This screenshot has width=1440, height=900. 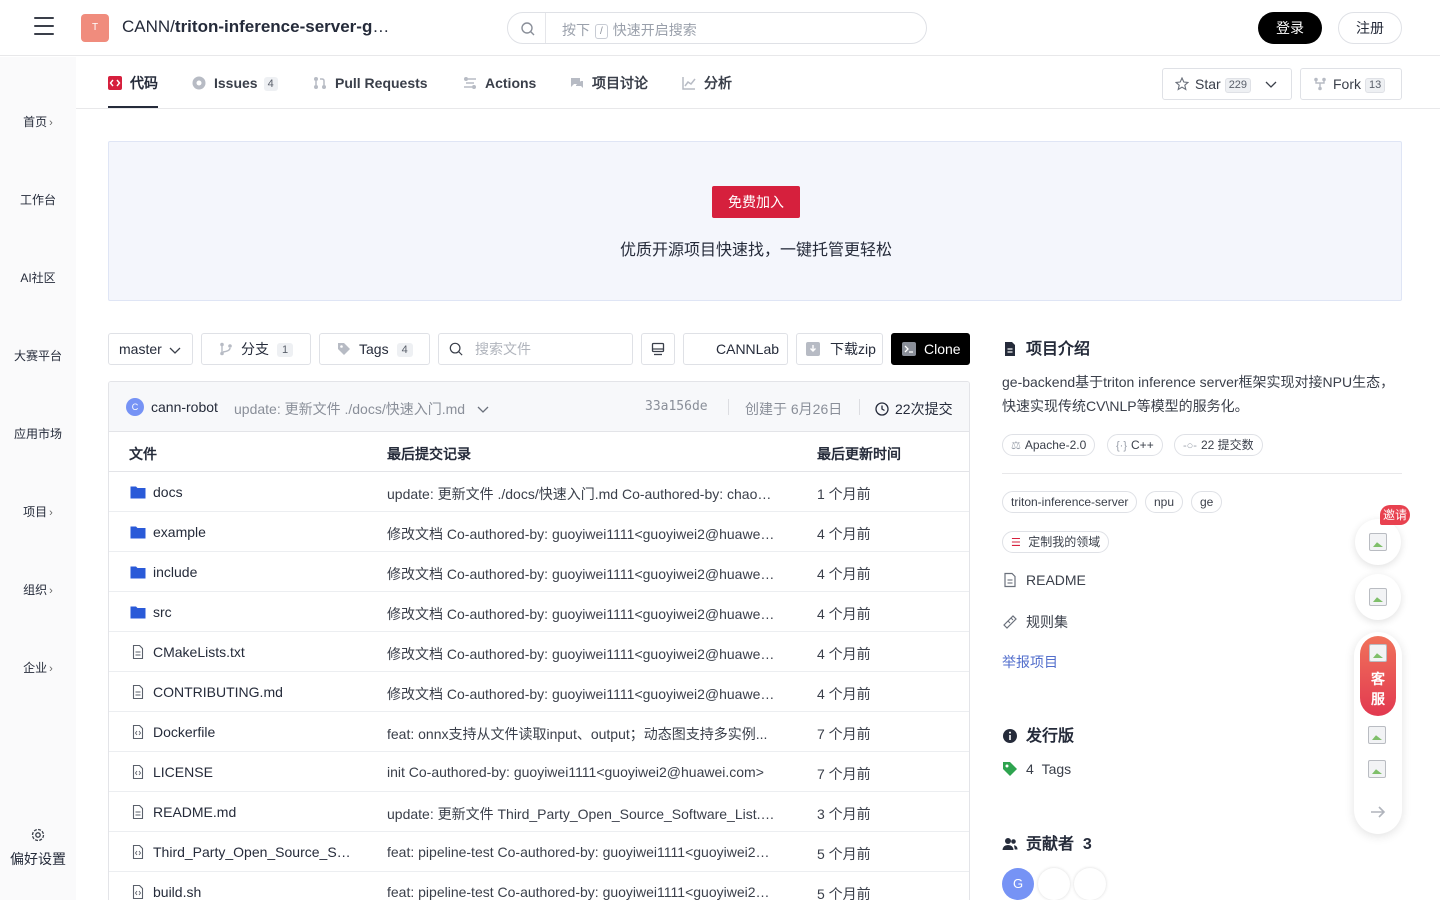 What do you see at coordinates (135, 407) in the screenshot?
I see `avatar: C` at bounding box center [135, 407].